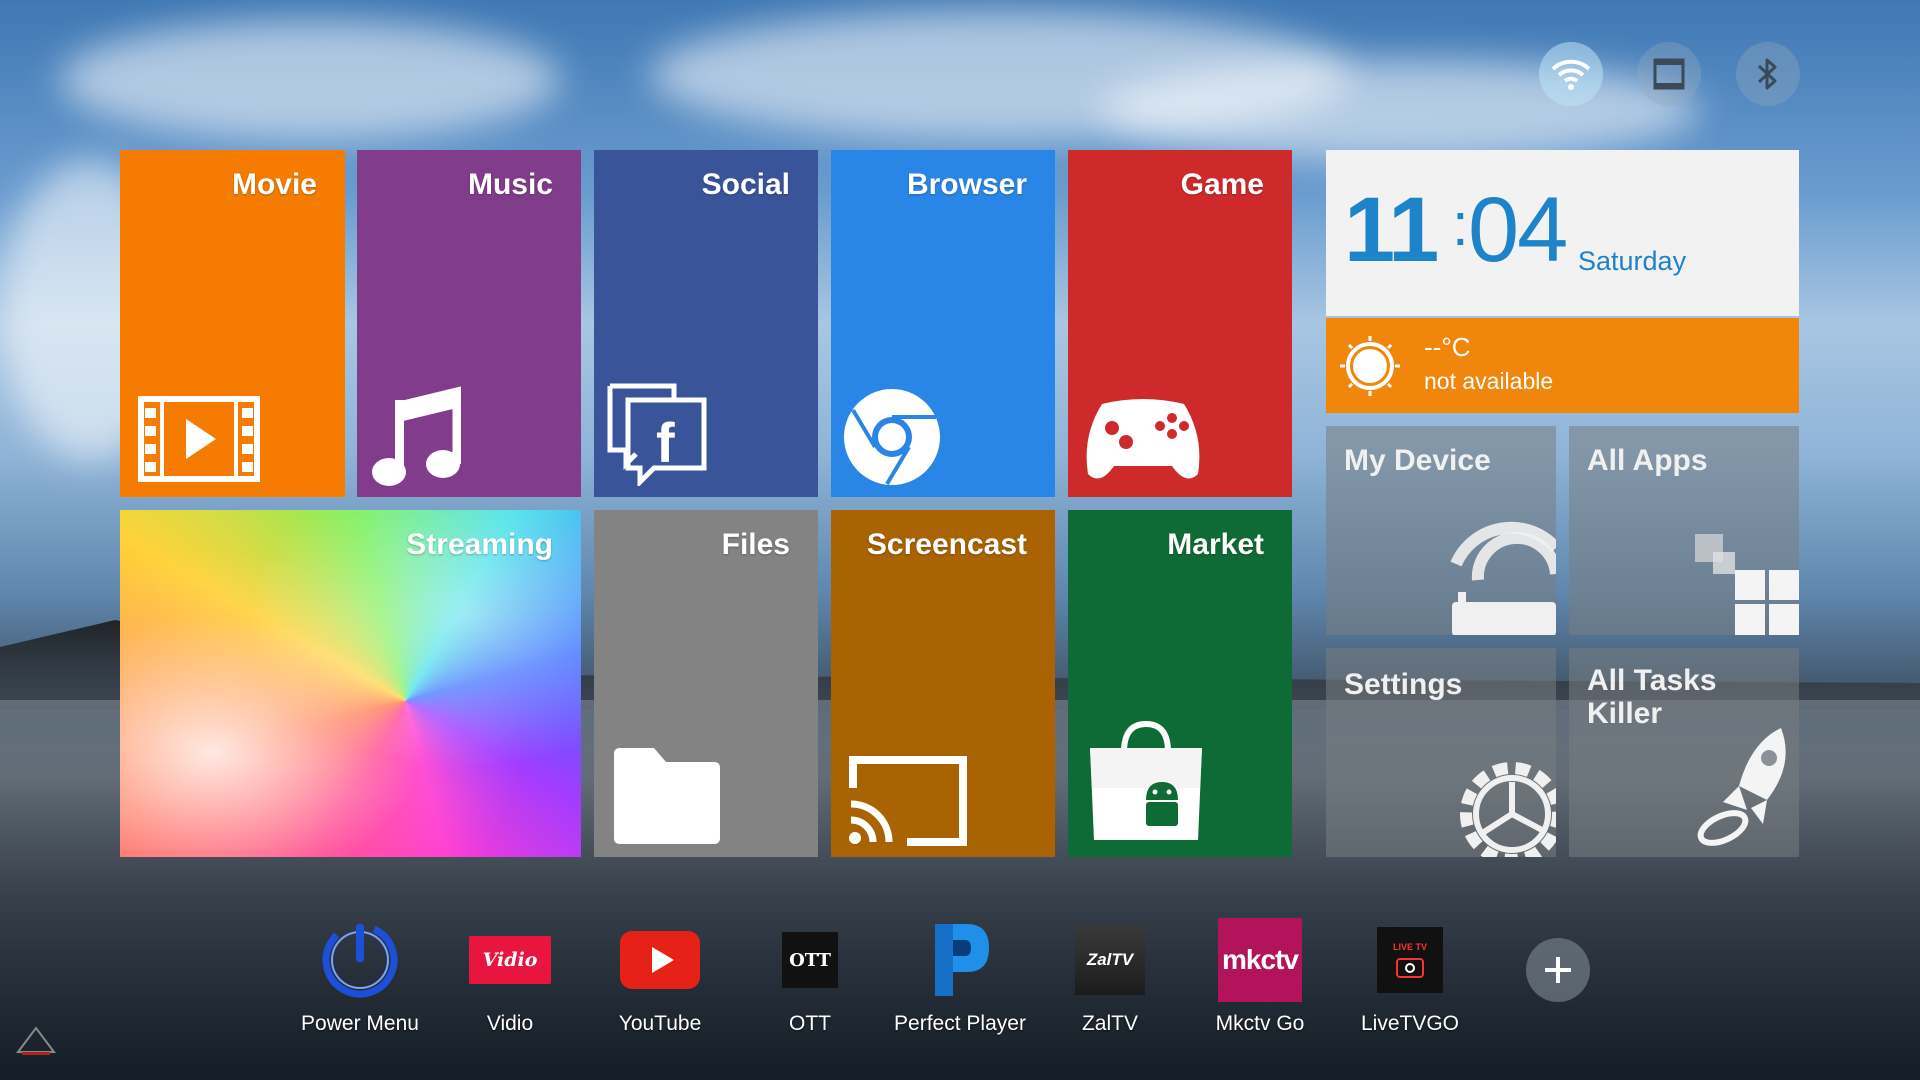  I want to click on router-icon, so click(1503, 578).